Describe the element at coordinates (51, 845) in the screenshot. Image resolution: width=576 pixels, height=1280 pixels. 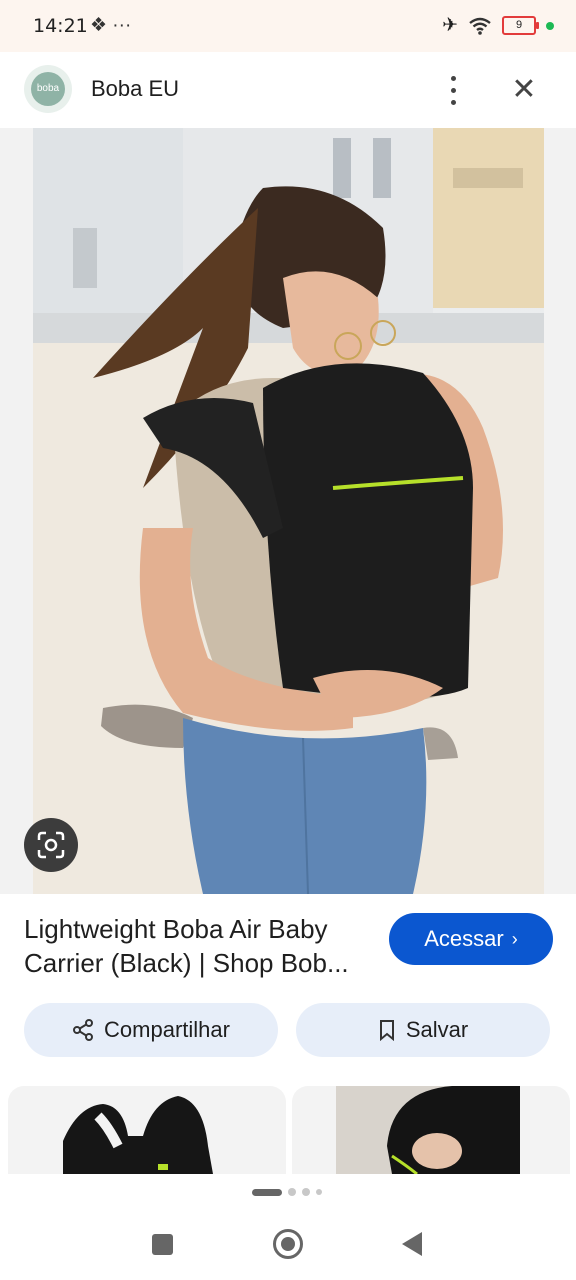
I see `lens-icon` at that location.